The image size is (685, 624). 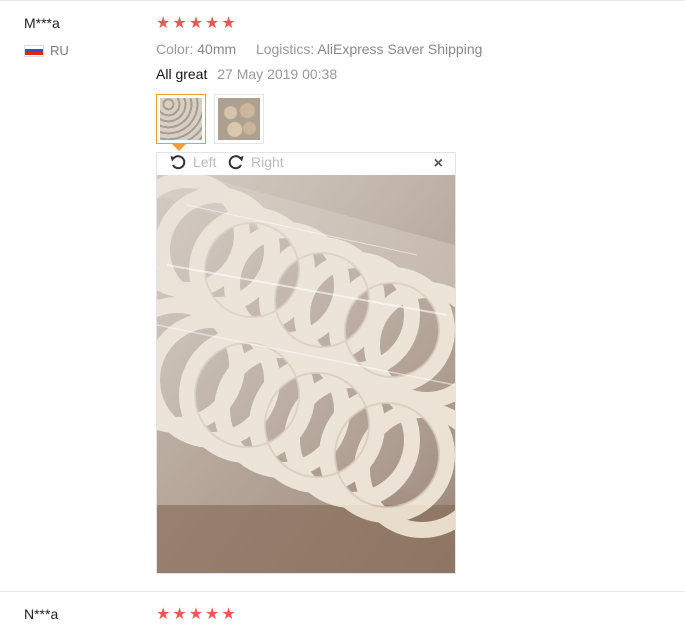 What do you see at coordinates (41, 614) in the screenshot?
I see `reviewer-name: N***a` at bounding box center [41, 614].